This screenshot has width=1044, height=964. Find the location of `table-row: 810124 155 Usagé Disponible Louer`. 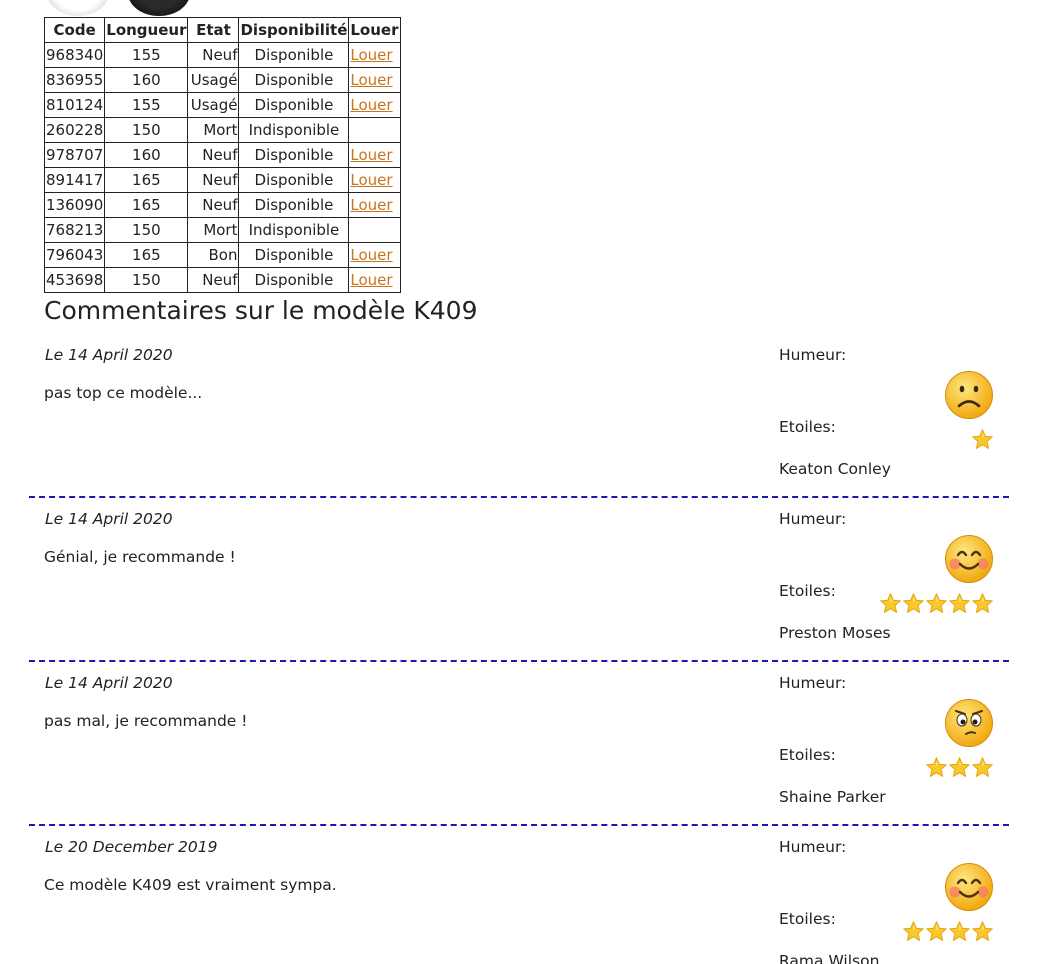

table-row: 810124 155 Usagé Disponible Louer is located at coordinates (222, 105).